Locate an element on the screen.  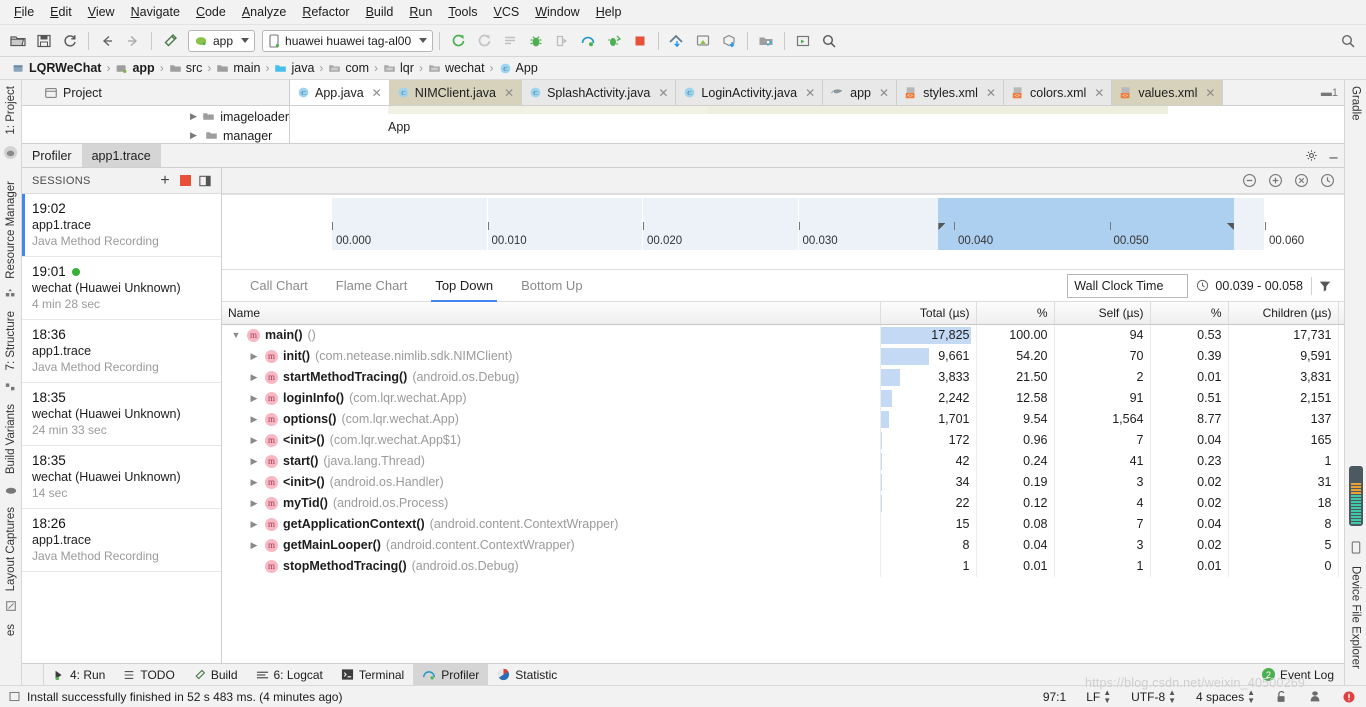
help-search-icon is located at coordinates (1348, 41).